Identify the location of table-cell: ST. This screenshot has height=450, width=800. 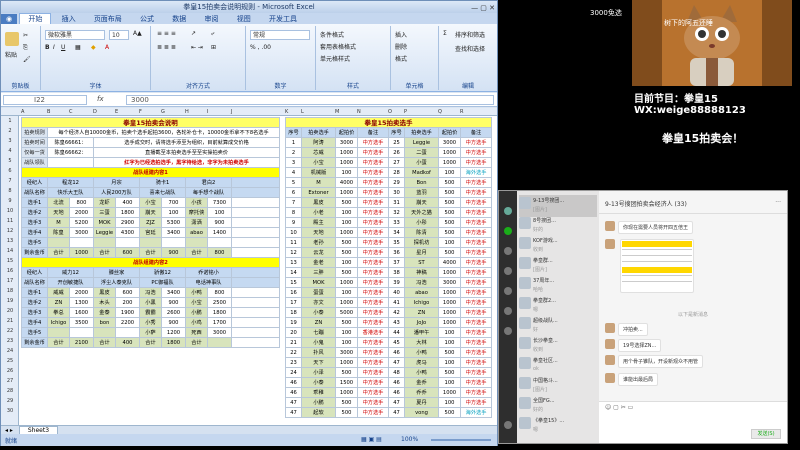
(421, 262).